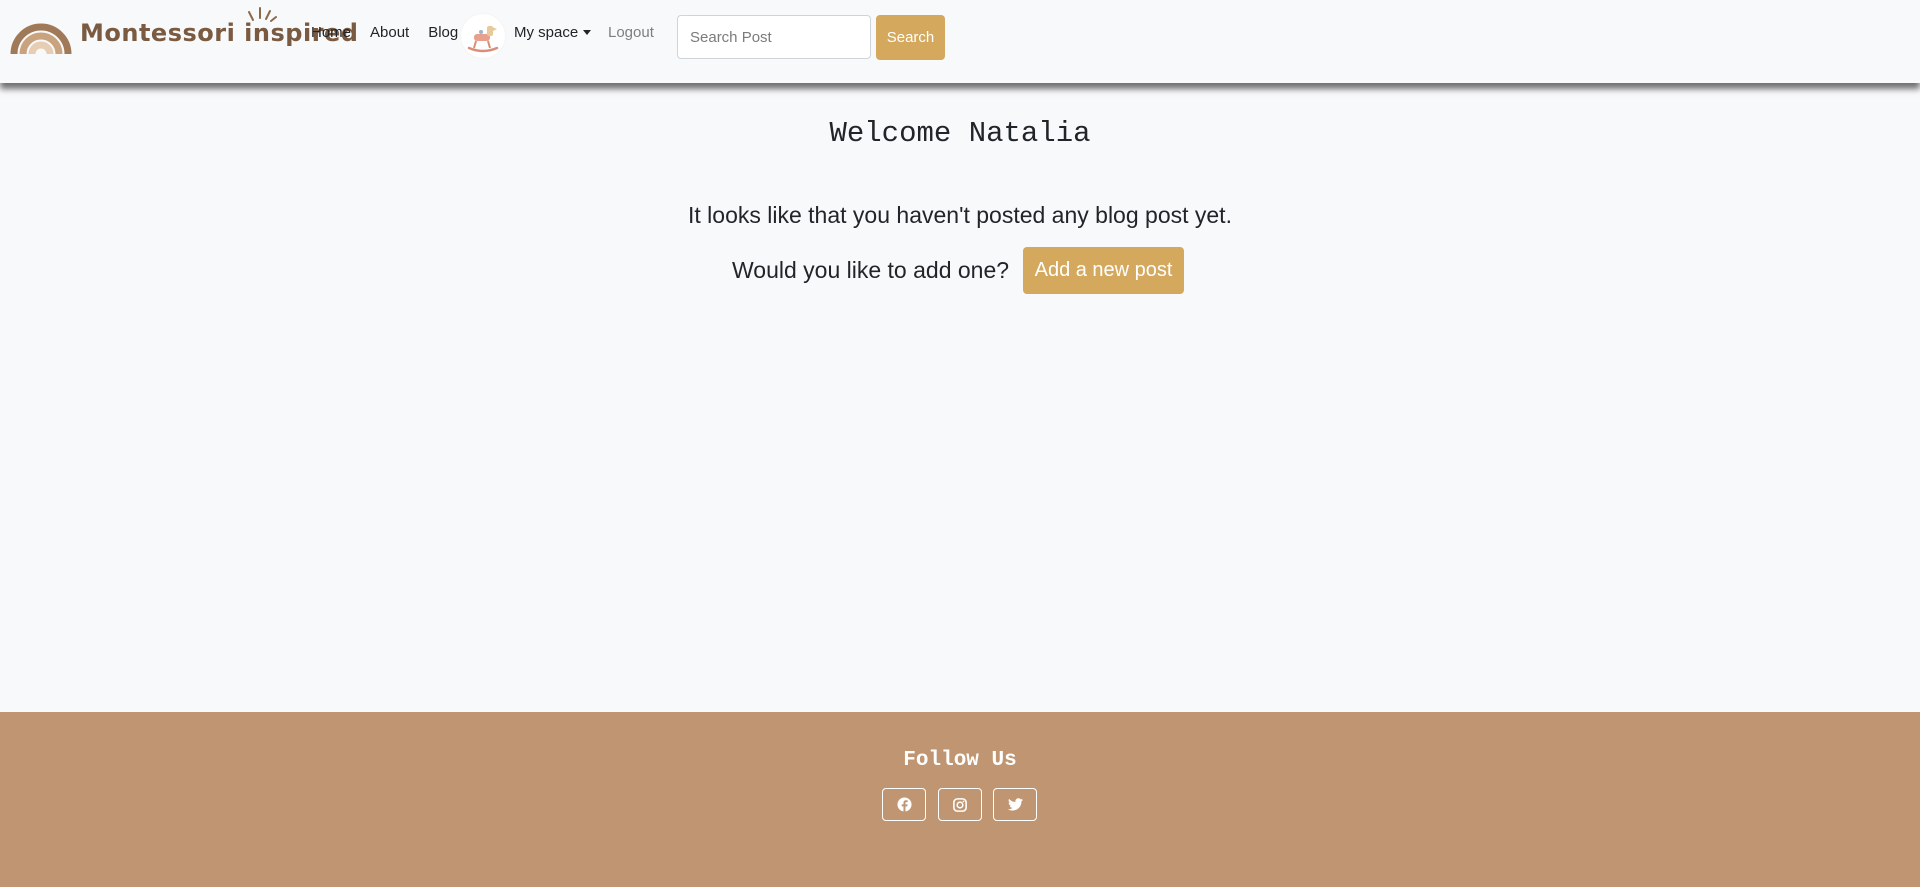  Describe the element at coordinates (871, 270) in the screenshot. I see `add-question-text: Would you like to add one?` at that location.